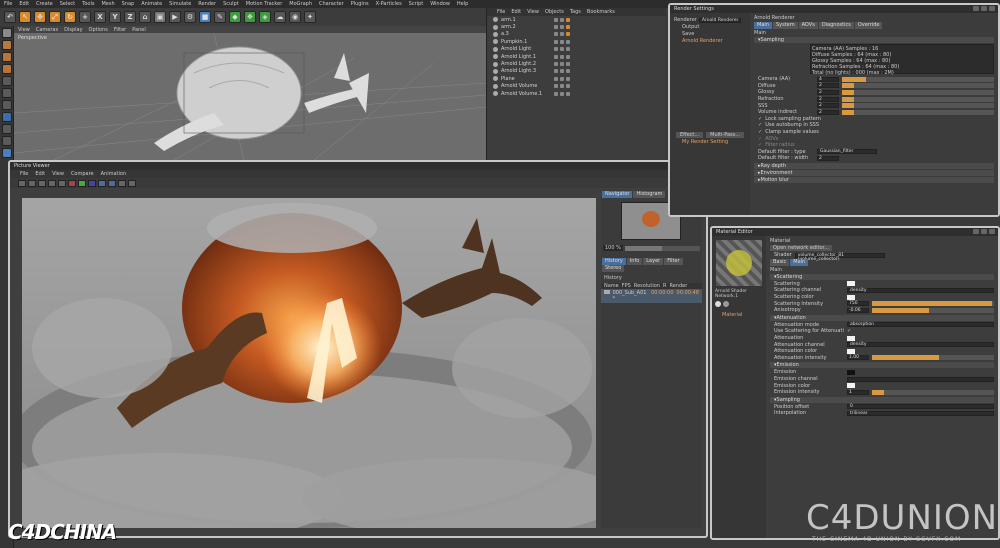  What do you see at coordinates (501, 12) in the screenshot?
I see `om-menu-item-0: File` at bounding box center [501, 12].